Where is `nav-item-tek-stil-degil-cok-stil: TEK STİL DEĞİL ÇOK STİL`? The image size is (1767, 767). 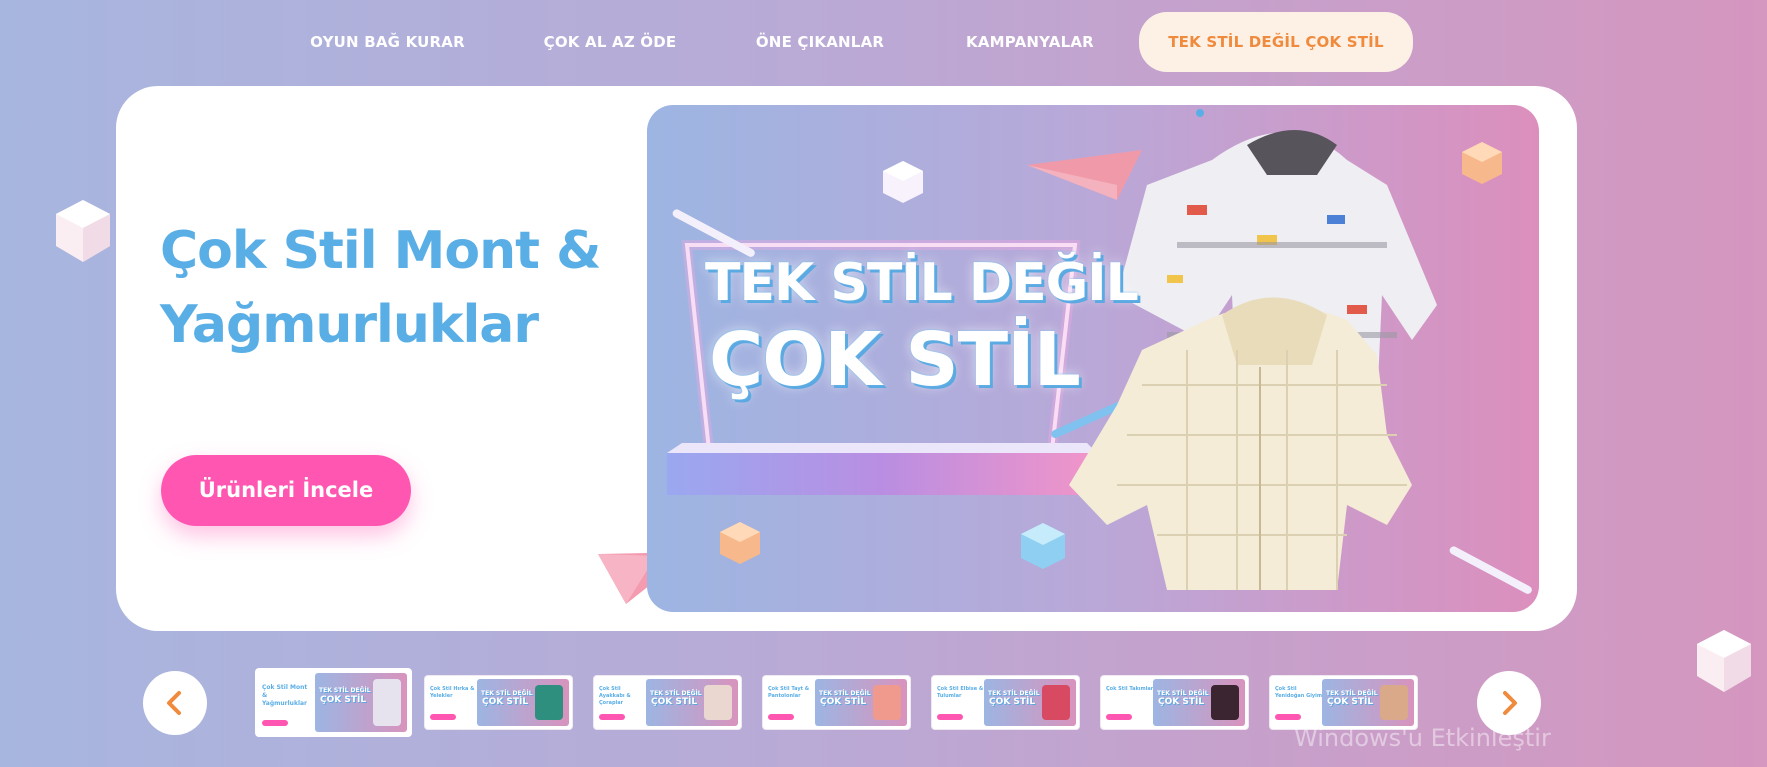 nav-item-tek-stil-degil-cok-stil: TEK STİL DEĞİL ÇOK STİL is located at coordinates (1276, 42).